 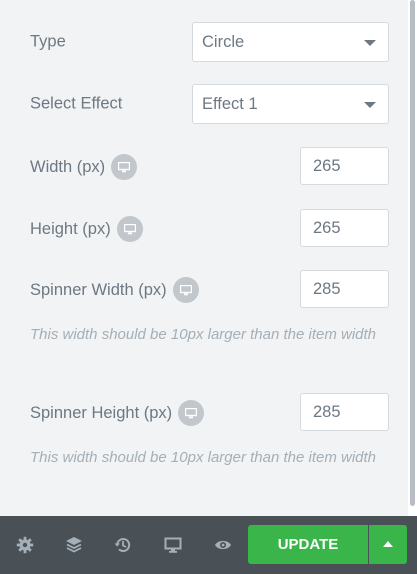 What do you see at coordinates (76, 103) in the screenshot?
I see `effect-label: Select Effect` at bounding box center [76, 103].